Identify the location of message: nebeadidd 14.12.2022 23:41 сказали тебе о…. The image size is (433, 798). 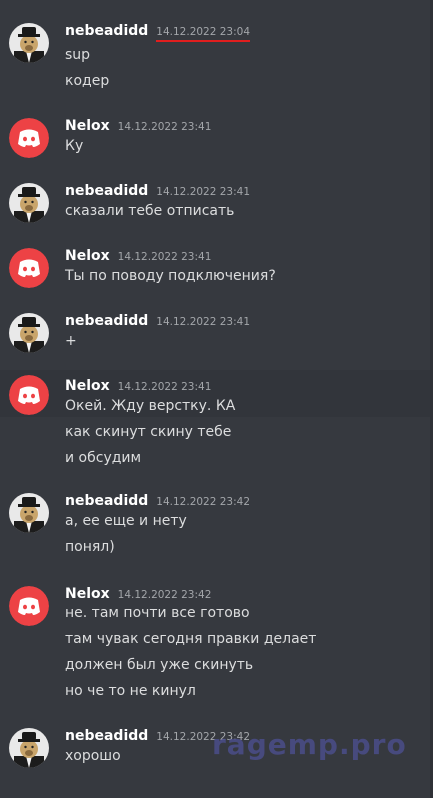
(216, 205).